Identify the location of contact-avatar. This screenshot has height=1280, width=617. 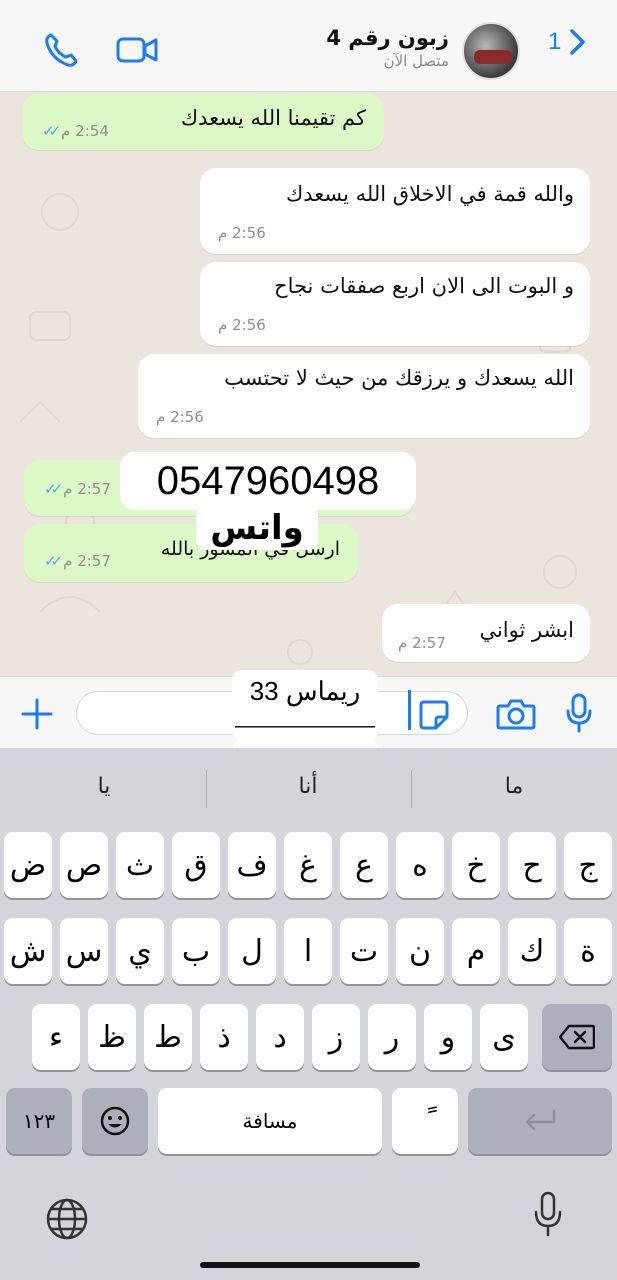
(491, 51).